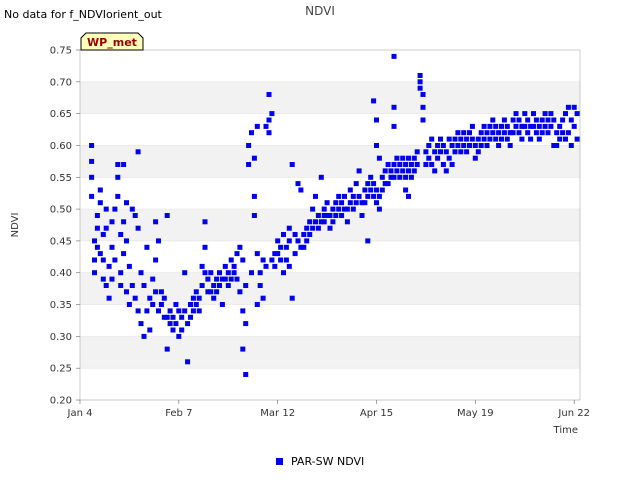 The image size is (640, 480). I want to click on y-tick-label: 0.55, so click(61, 178).